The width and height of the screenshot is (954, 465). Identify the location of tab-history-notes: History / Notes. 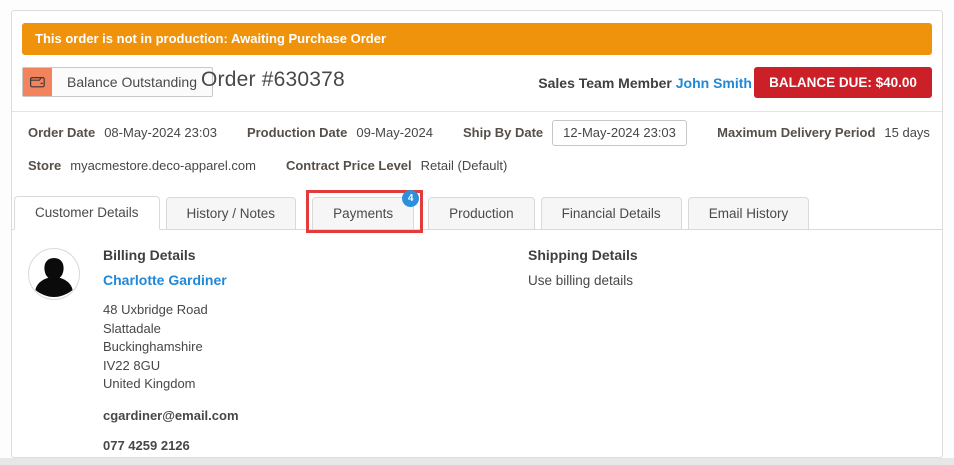
(231, 213).